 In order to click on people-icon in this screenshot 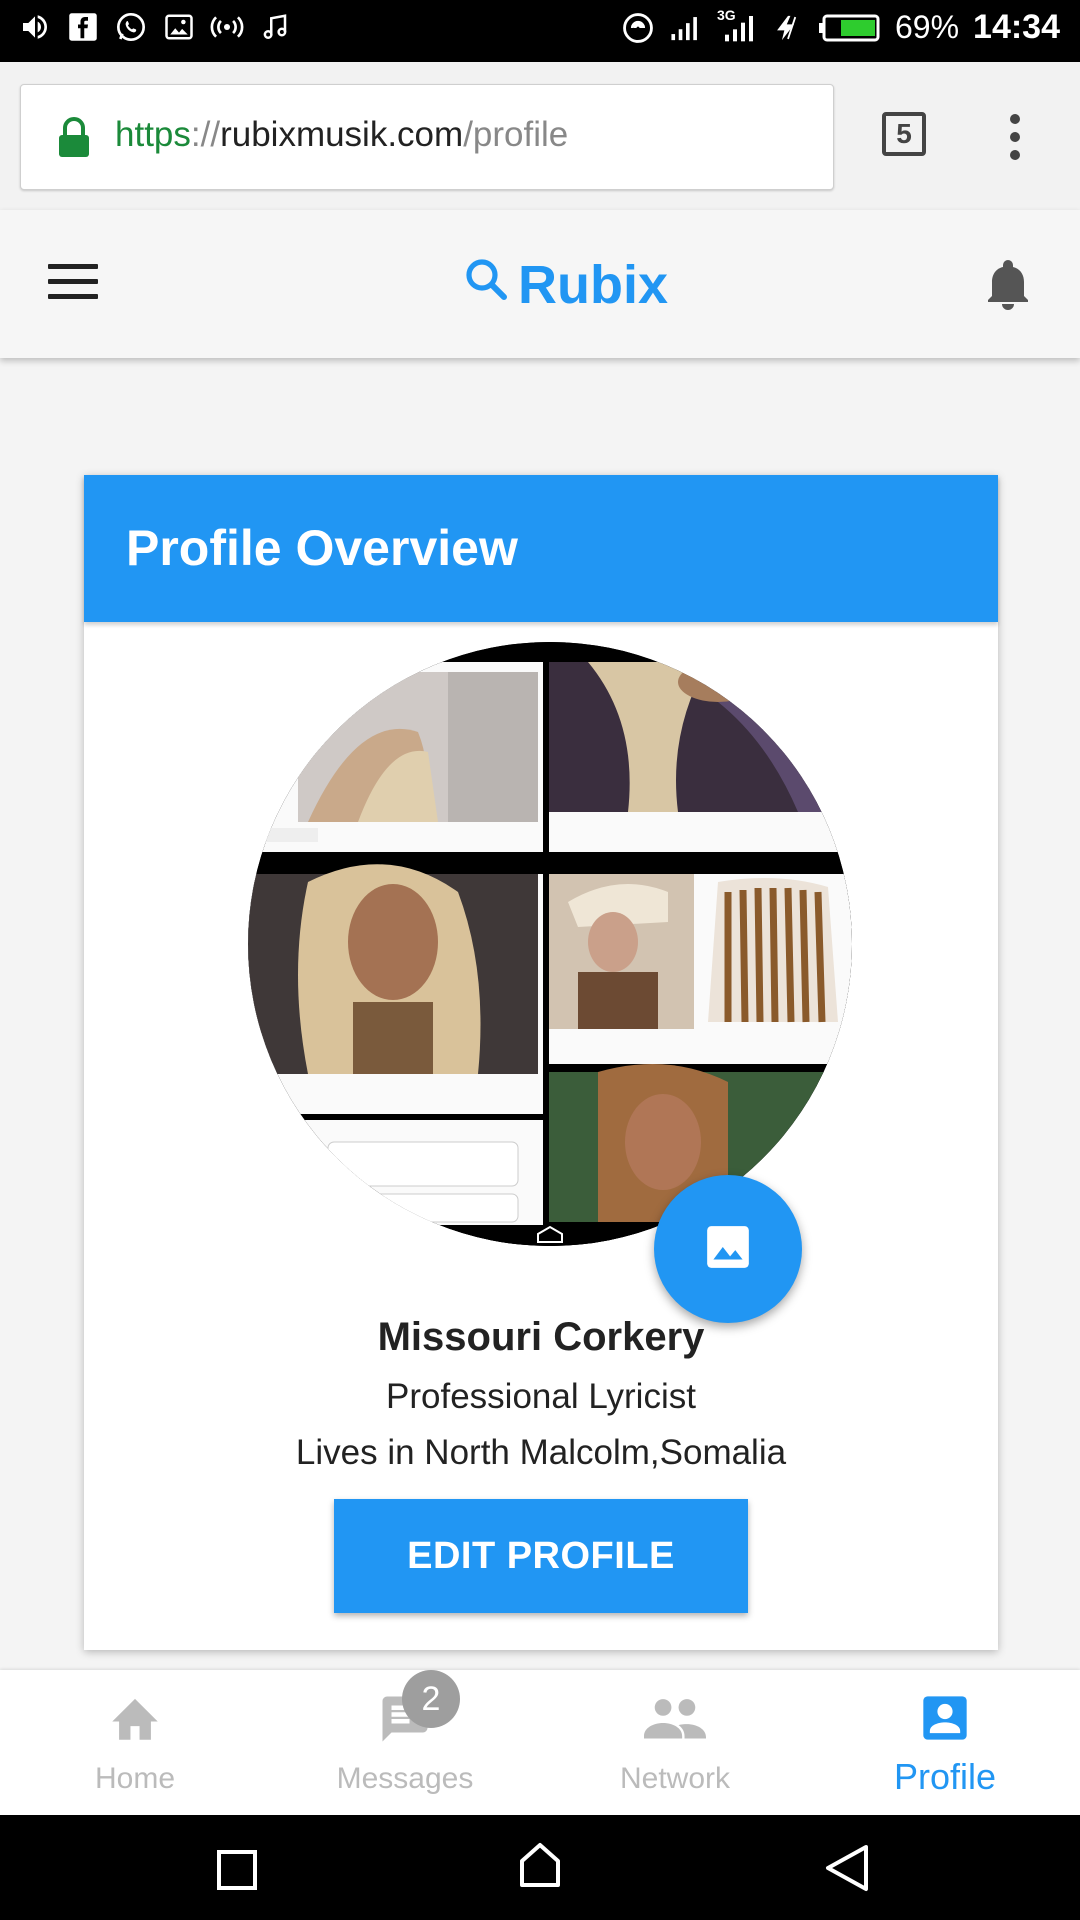, I will do `click(675, 1719)`.